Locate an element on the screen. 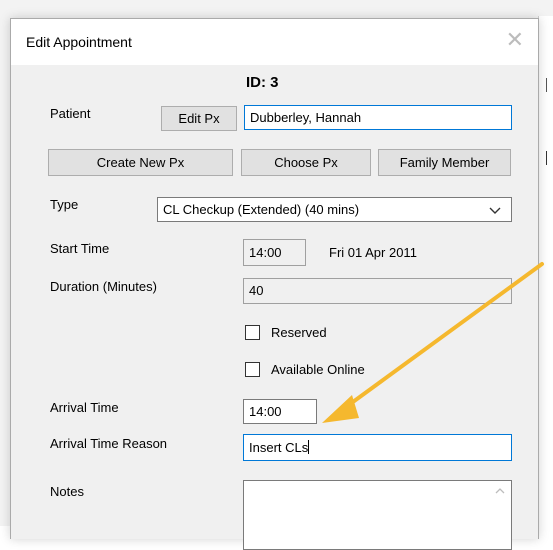  available-online-label: Available Online is located at coordinates (318, 369).